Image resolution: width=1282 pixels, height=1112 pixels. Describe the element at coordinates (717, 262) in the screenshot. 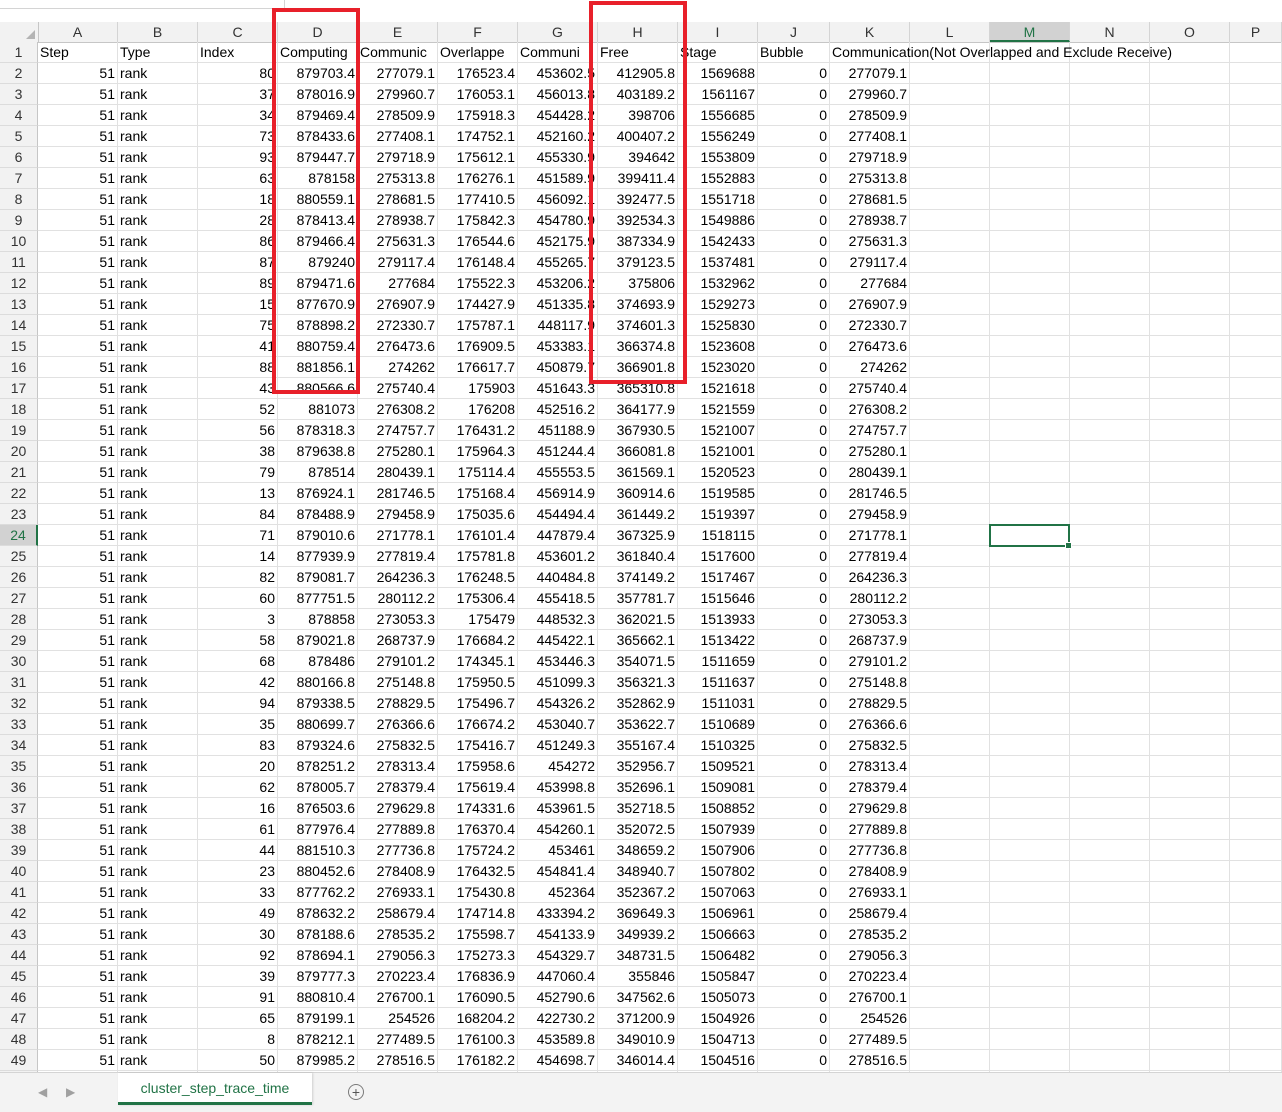

I see `cell-i: 1537481` at that location.